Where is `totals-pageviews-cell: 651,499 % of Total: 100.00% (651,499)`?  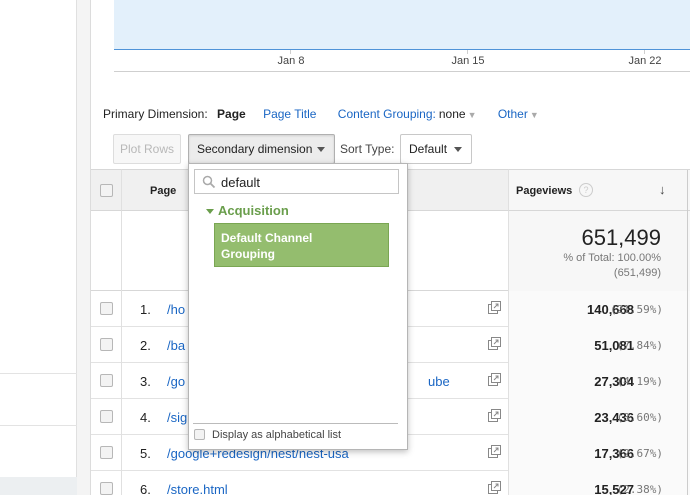
totals-pageviews-cell: 651,499 % of Total: 100.00% (651,499) is located at coordinates (599, 251).